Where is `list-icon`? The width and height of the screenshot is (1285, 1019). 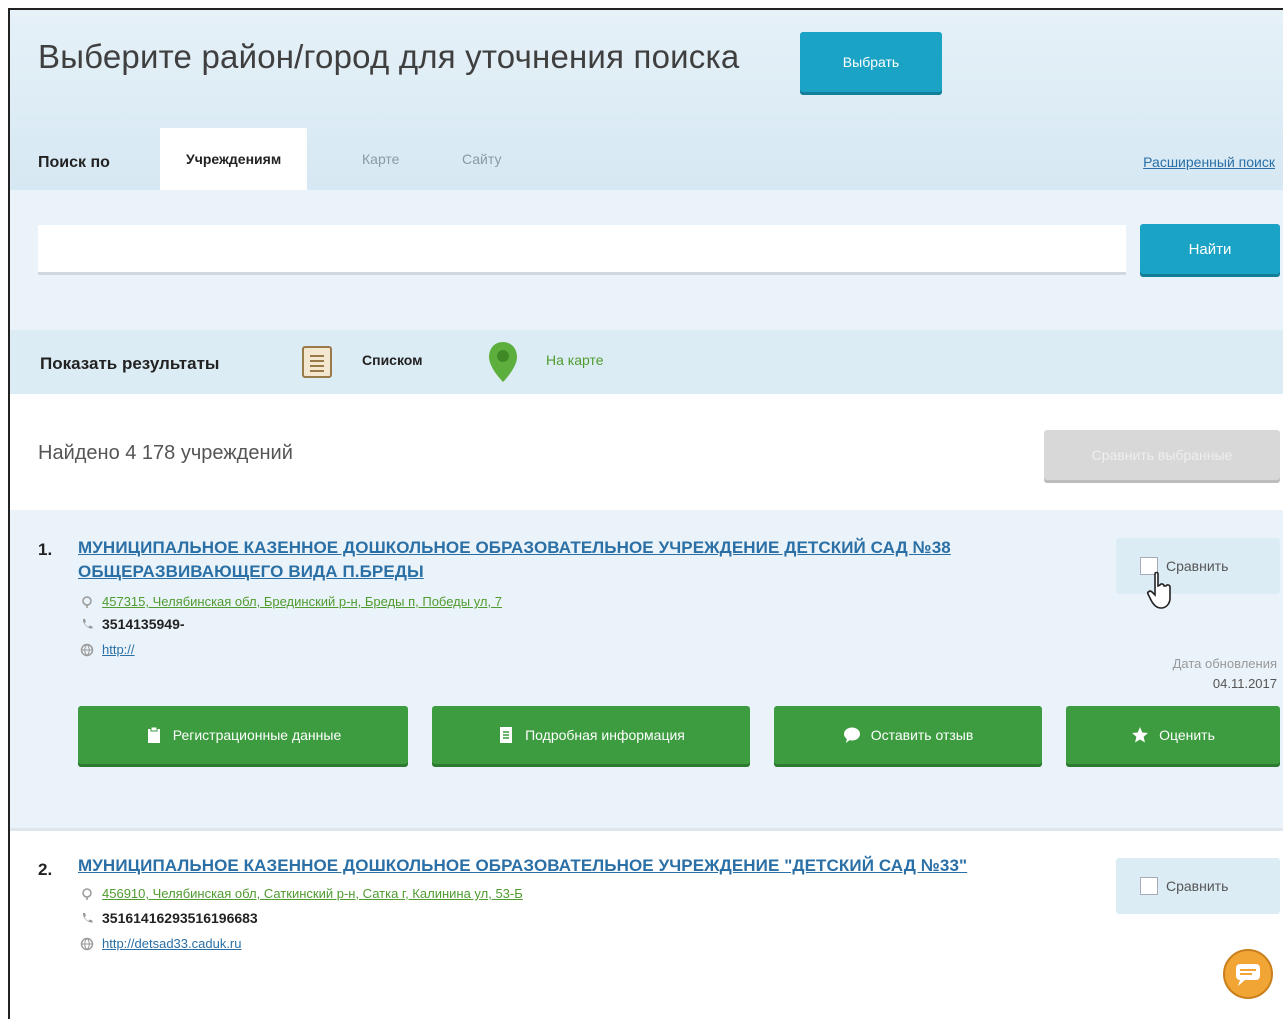
list-icon is located at coordinates (317, 362).